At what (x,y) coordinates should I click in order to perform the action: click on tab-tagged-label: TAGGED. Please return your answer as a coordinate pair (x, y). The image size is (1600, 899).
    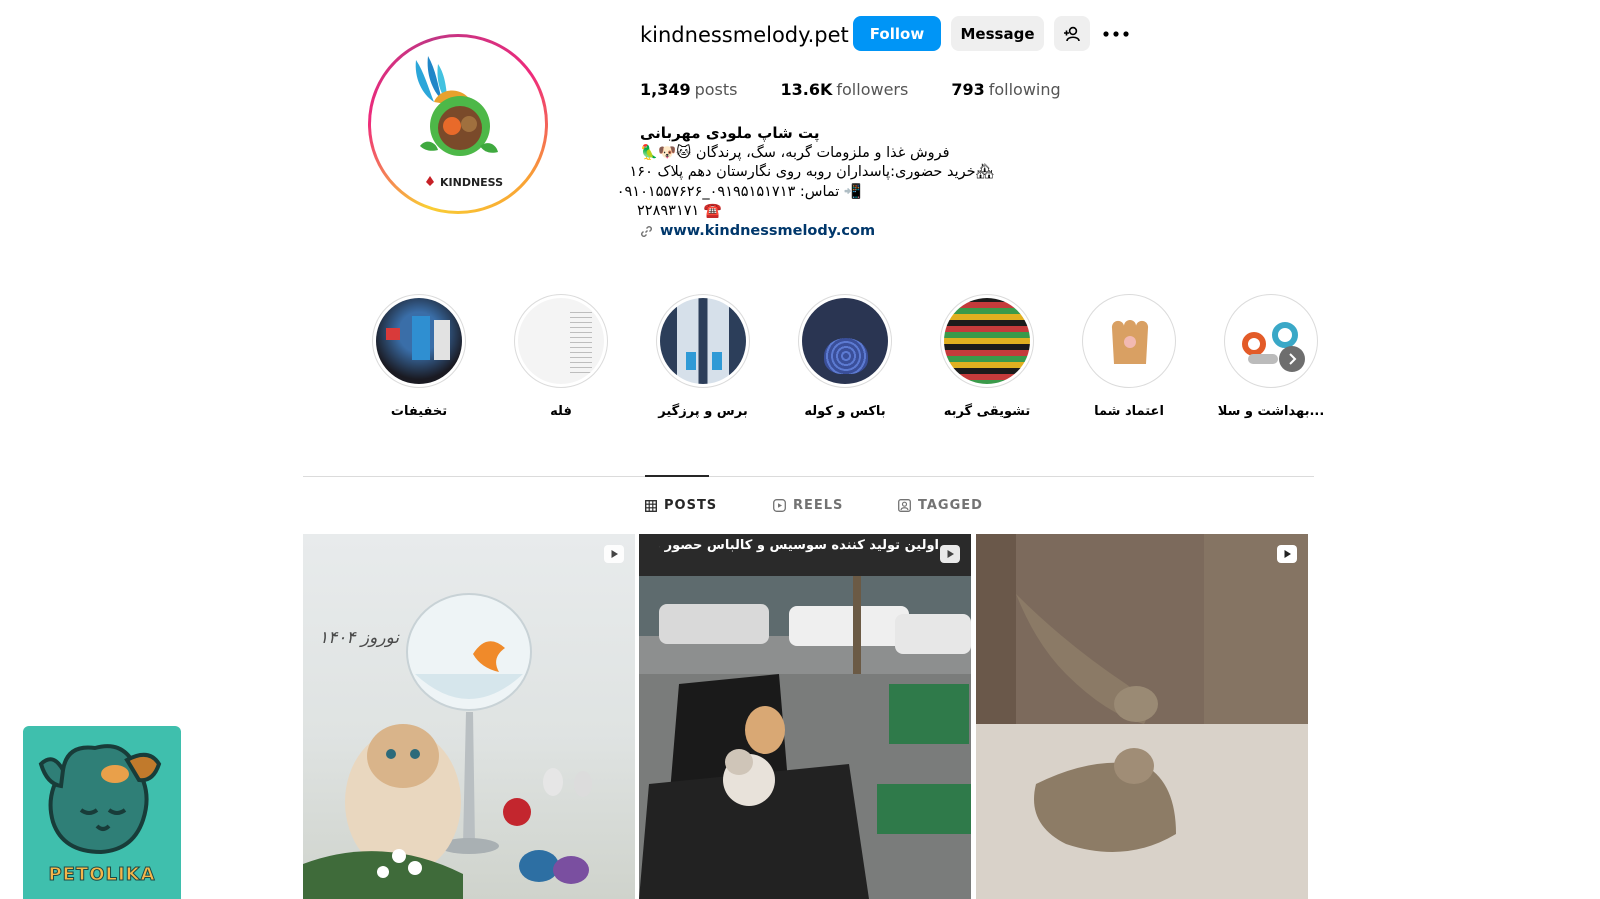
    Looking at the image, I should click on (950, 505).